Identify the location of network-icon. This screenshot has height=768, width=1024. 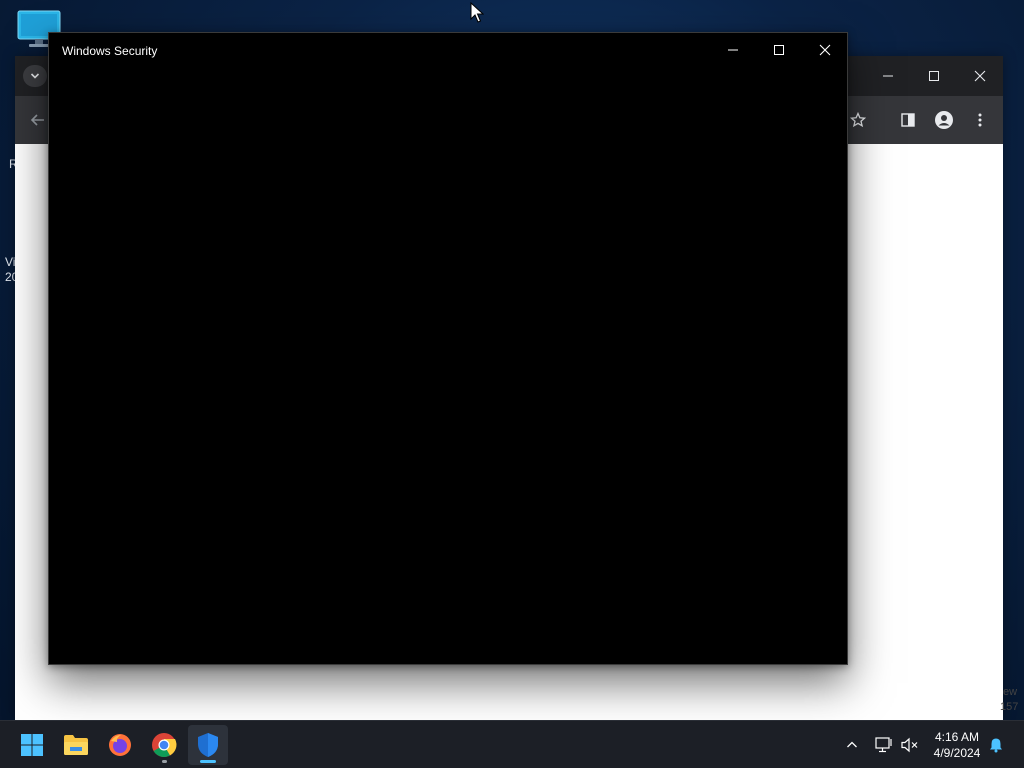
(883, 745).